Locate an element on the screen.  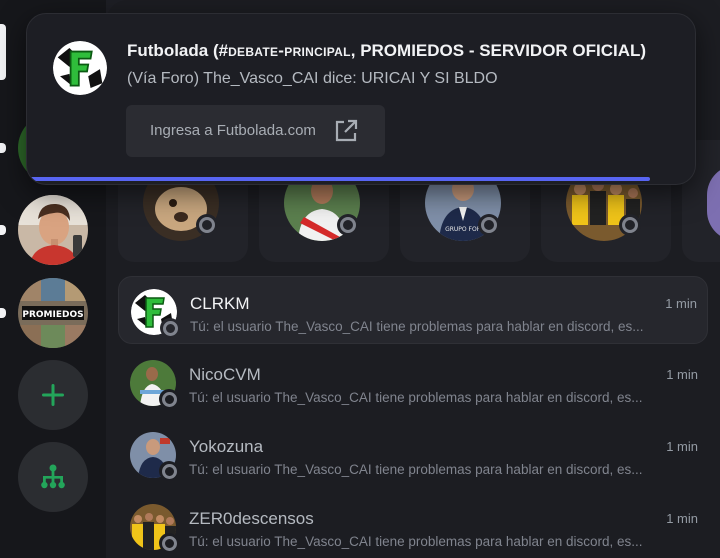
futbolada-icon is located at coordinates (80, 68).